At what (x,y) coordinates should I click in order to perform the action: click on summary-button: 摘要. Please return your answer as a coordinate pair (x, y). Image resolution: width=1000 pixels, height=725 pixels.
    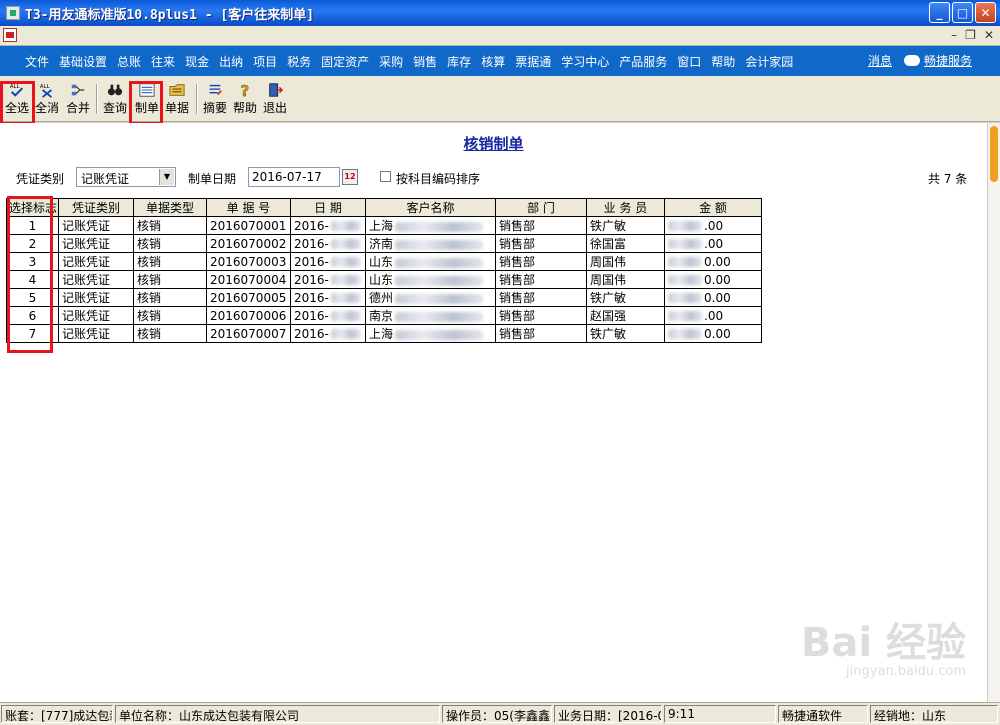
    Looking at the image, I should click on (215, 99).